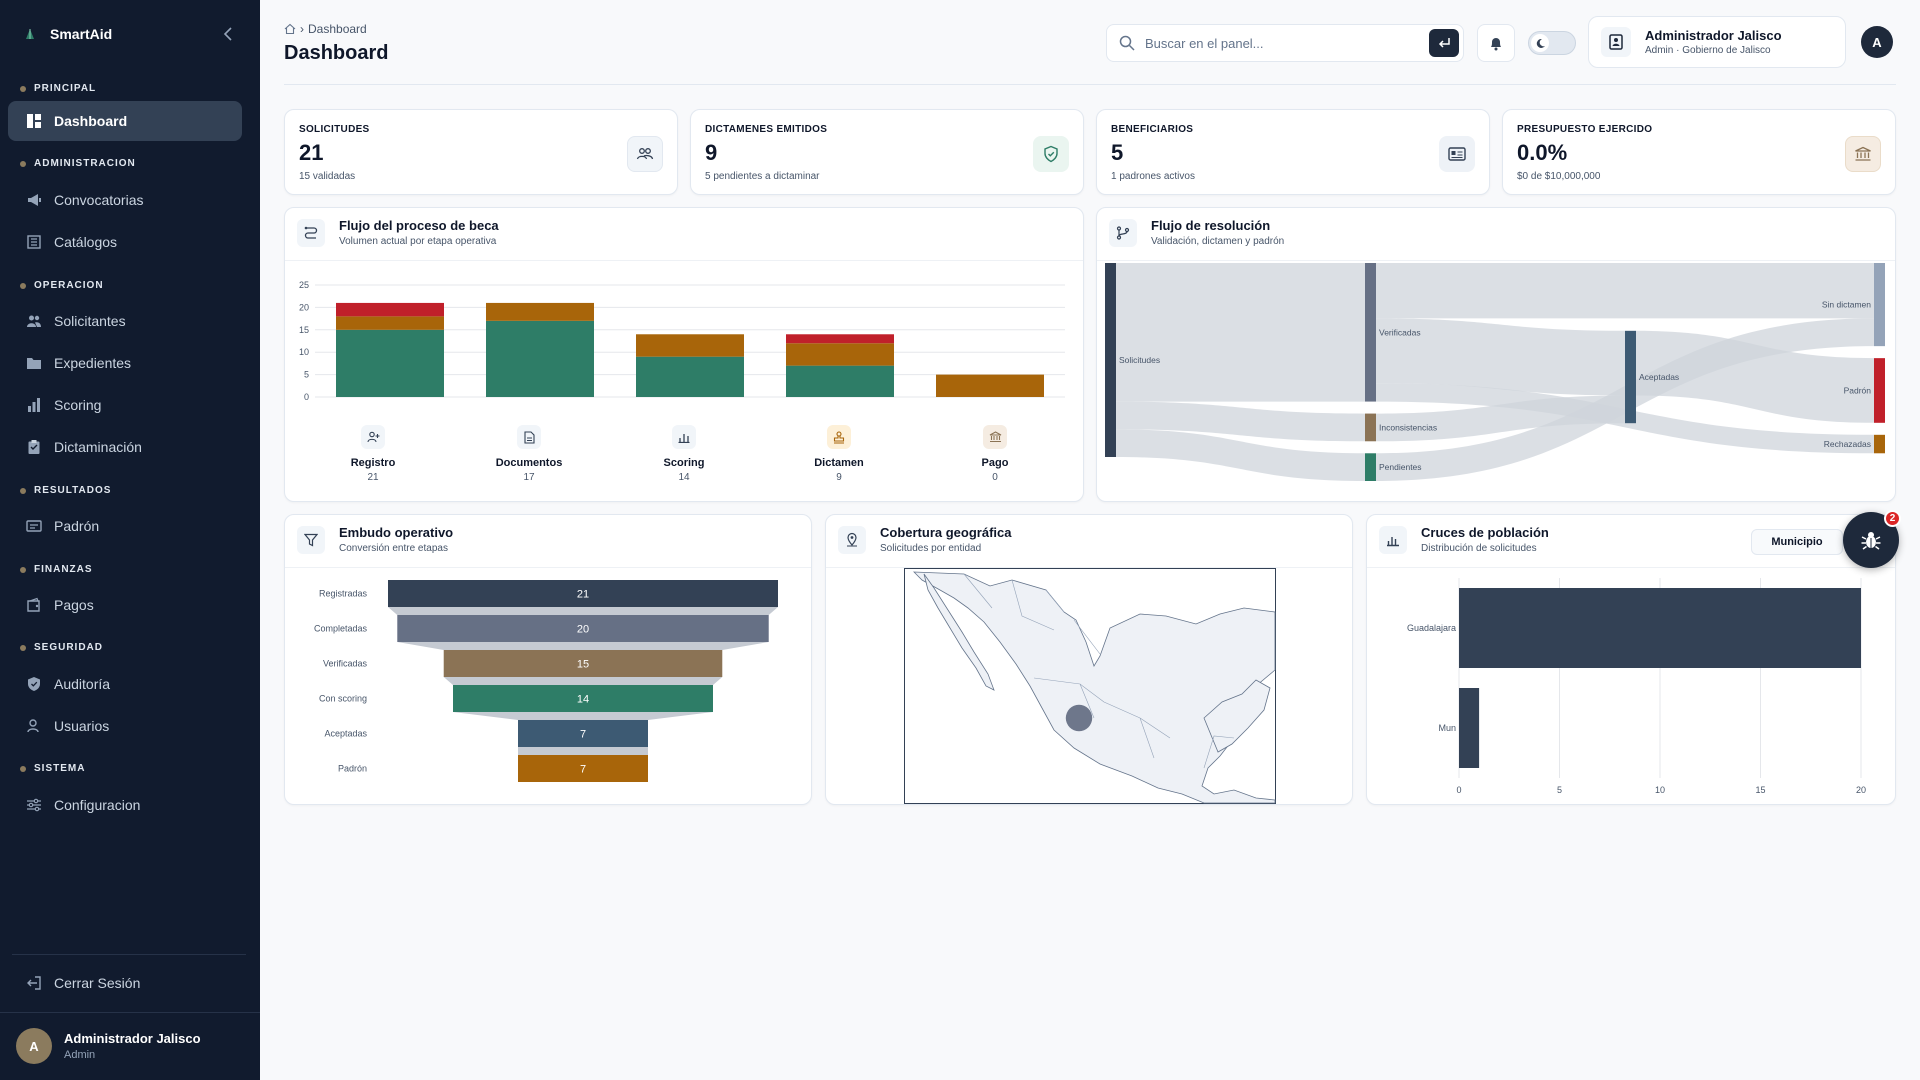  Describe the element at coordinates (82, 684) in the screenshot. I see `sidebar-item-label: Auditoría` at that location.